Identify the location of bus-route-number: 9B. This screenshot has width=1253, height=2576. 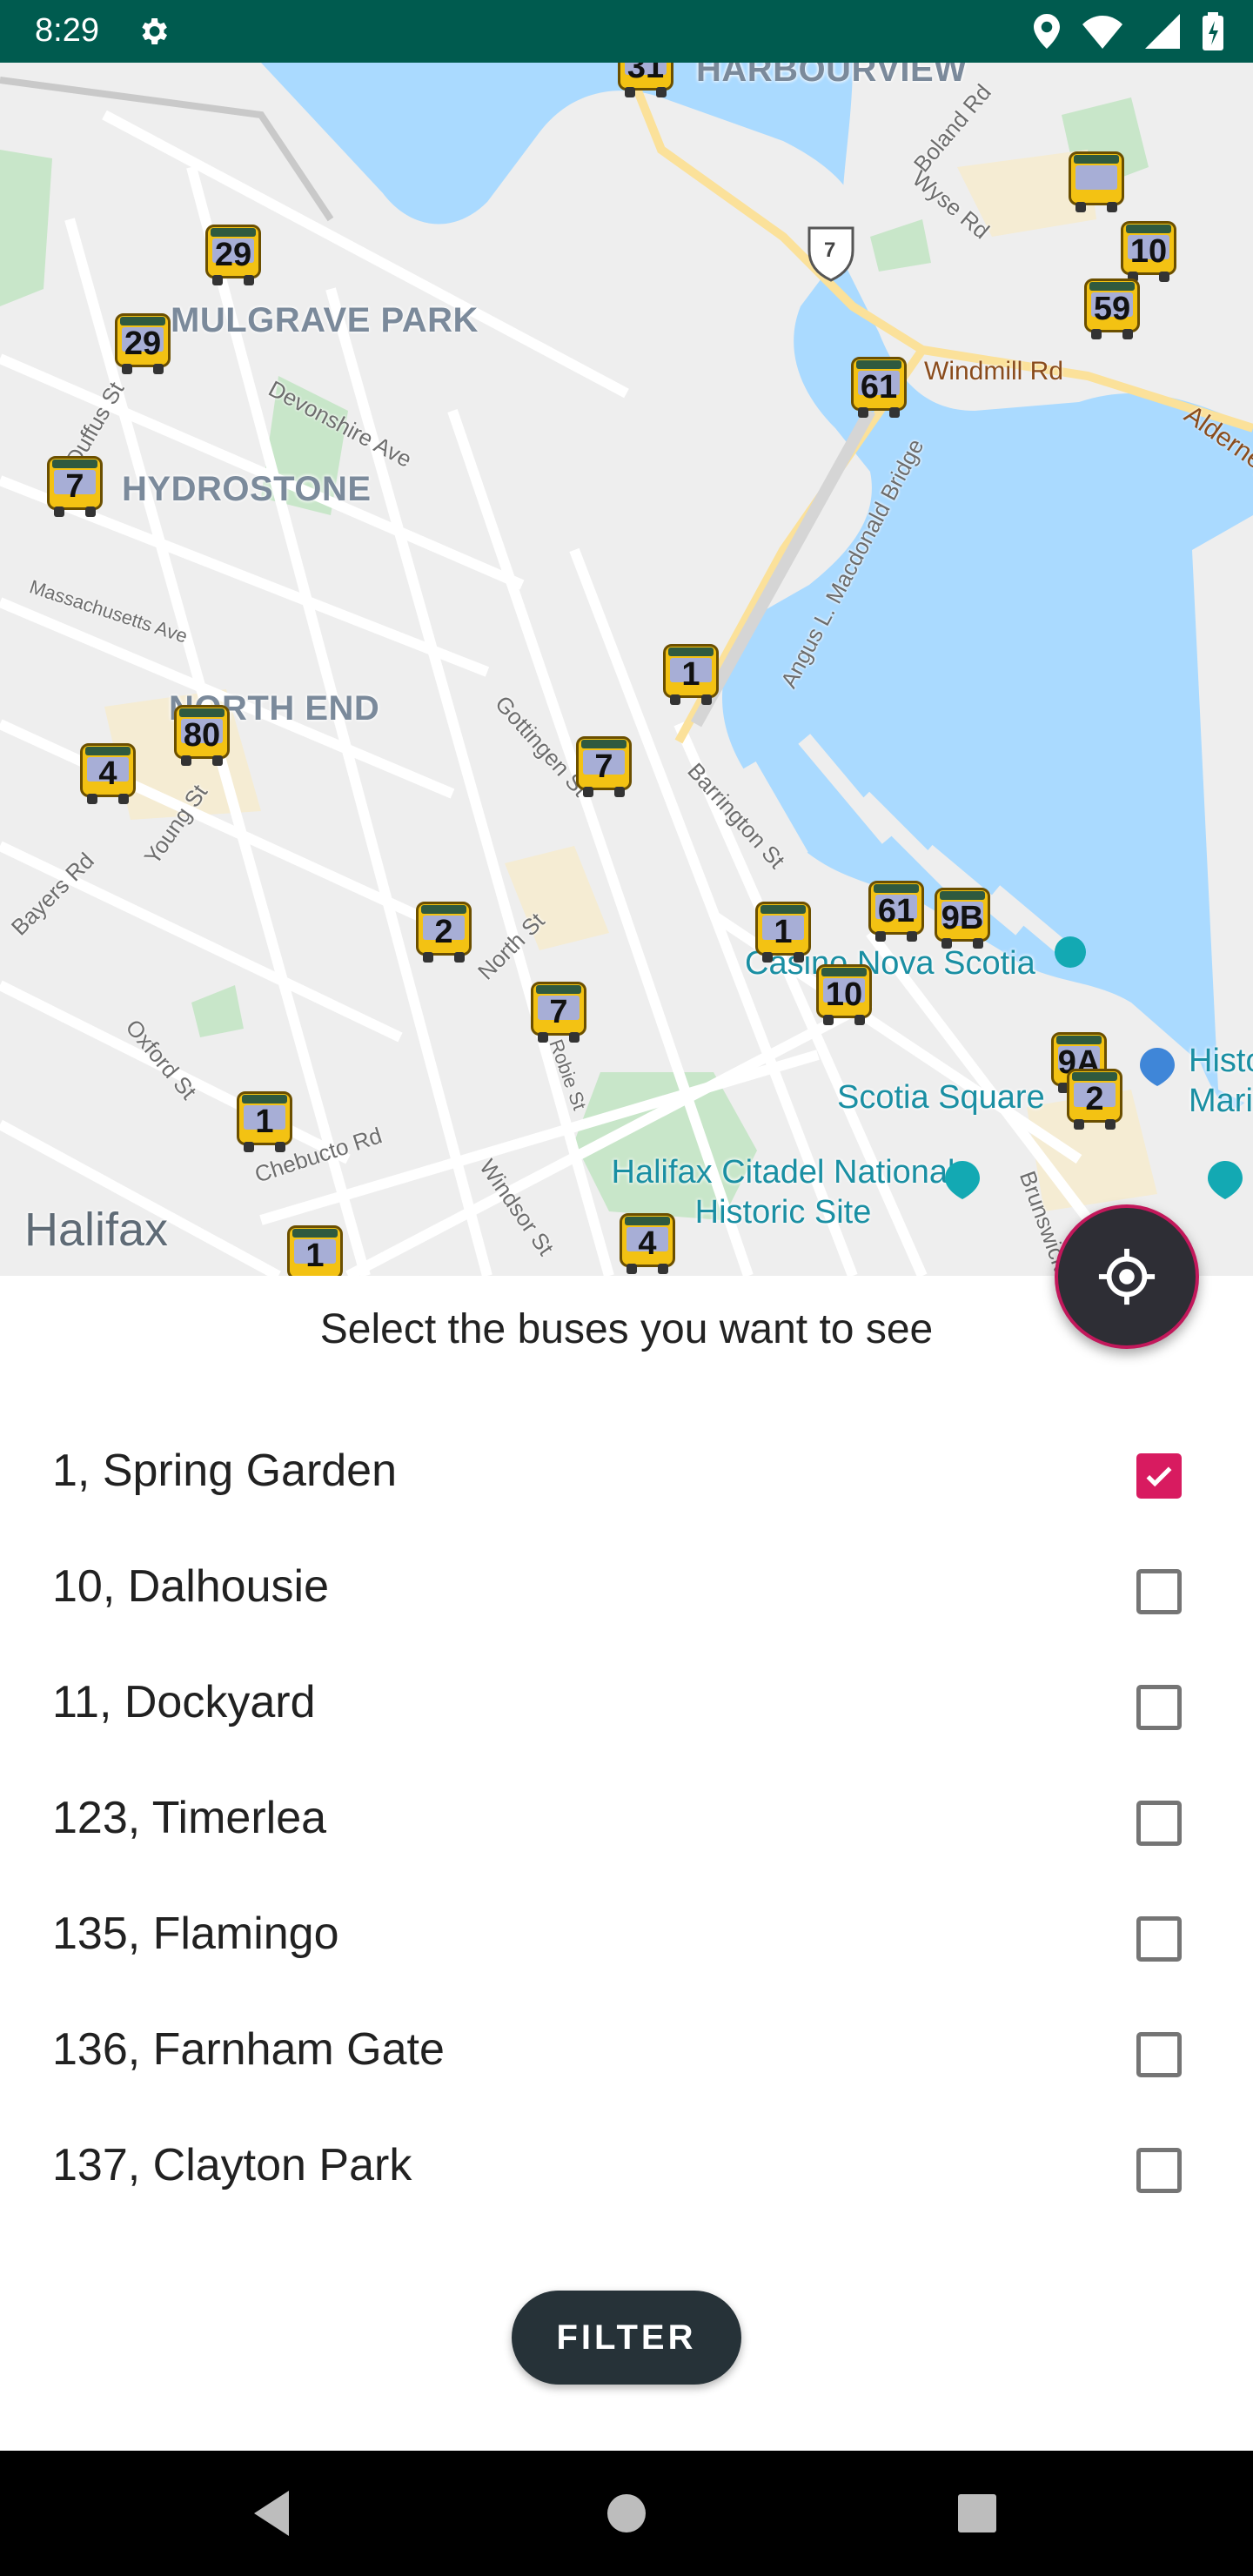
(962, 918).